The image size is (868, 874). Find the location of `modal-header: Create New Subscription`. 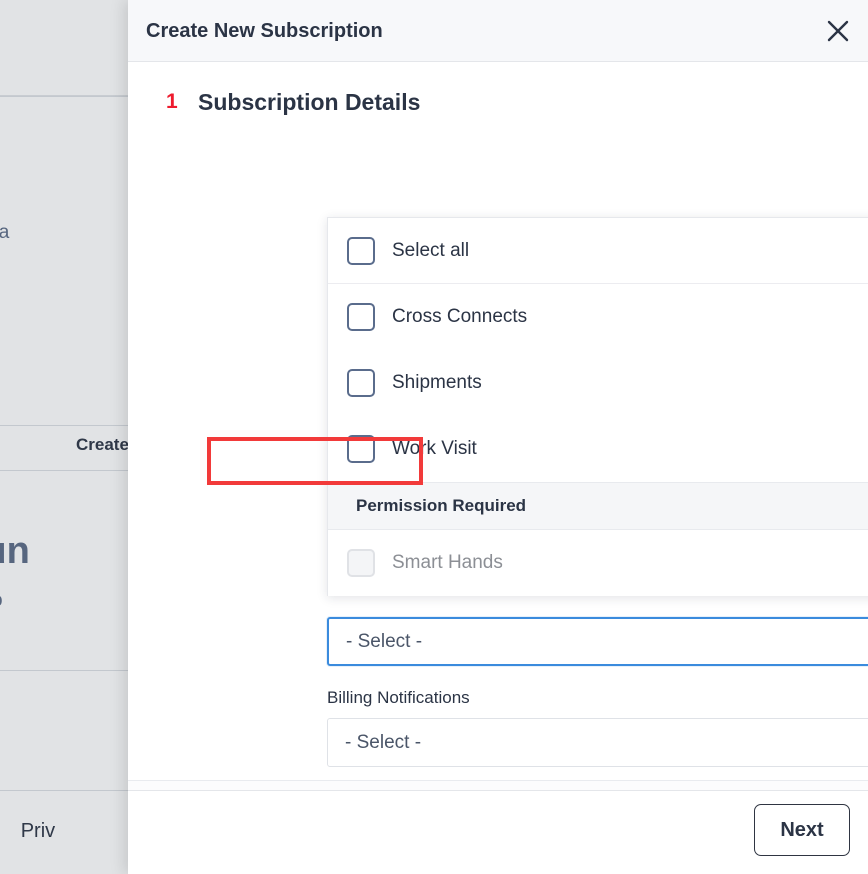

modal-header: Create New Subscription is located at coordinates (498, 31).